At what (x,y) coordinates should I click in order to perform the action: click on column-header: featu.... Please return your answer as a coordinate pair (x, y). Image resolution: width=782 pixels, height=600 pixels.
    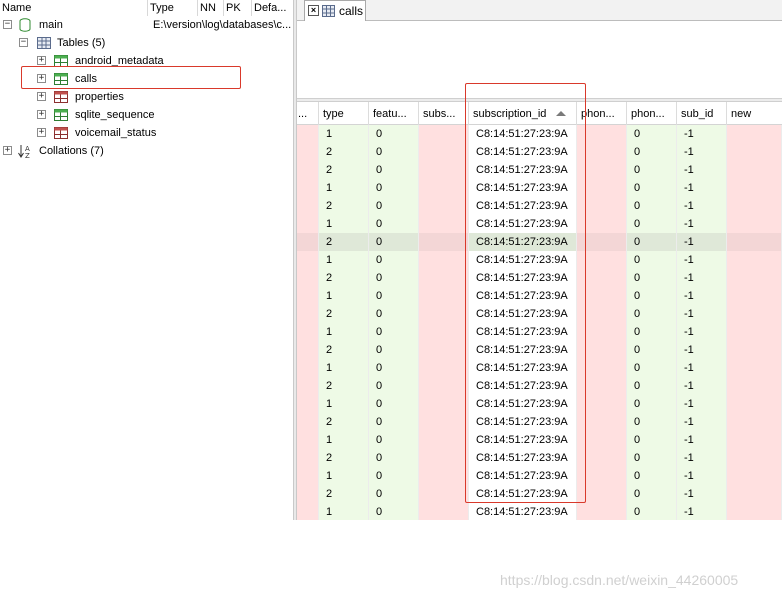
    Looking at the image, I should click on (394, 113).